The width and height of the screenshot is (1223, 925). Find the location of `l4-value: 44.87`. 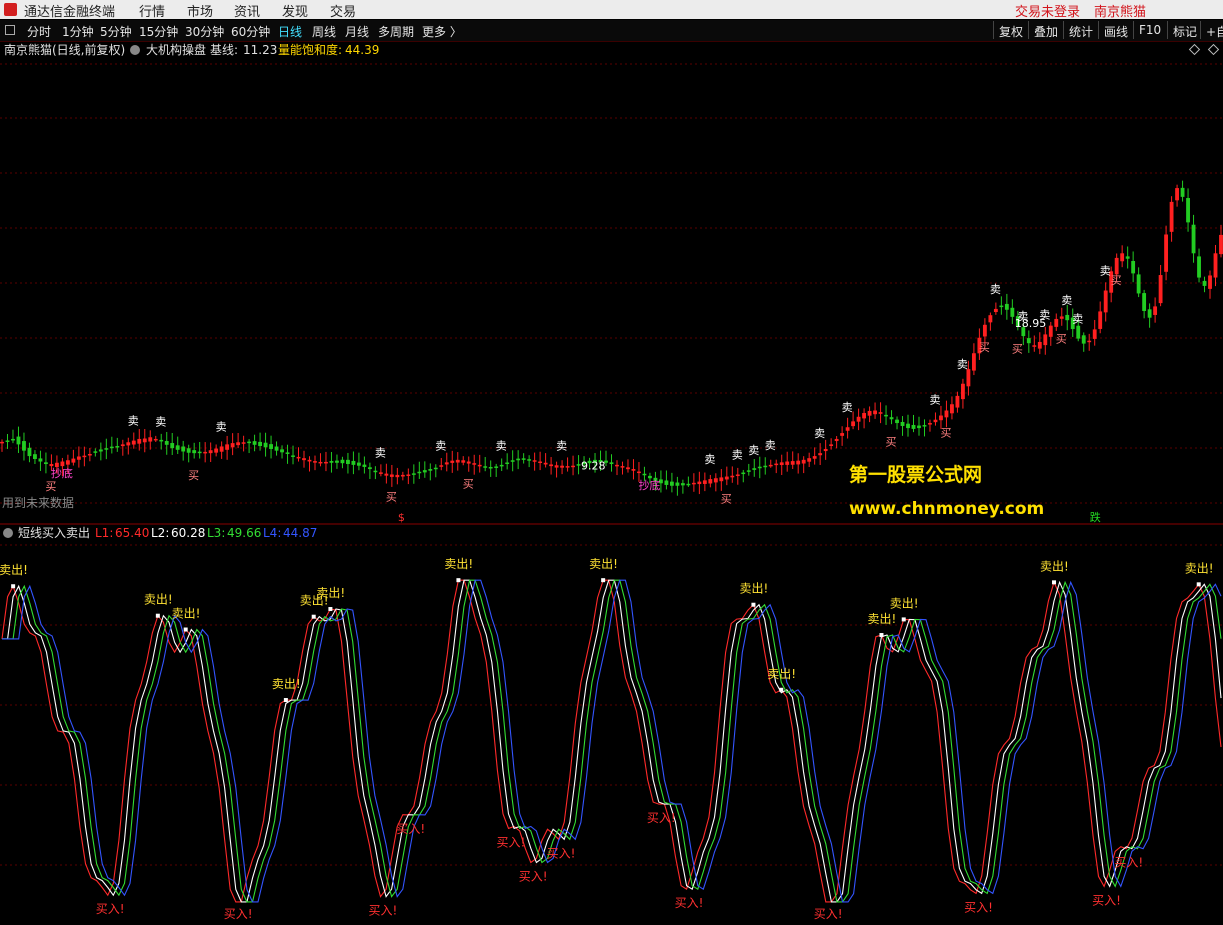

l4-value: 44.87 is located at coordinates (300, 533).